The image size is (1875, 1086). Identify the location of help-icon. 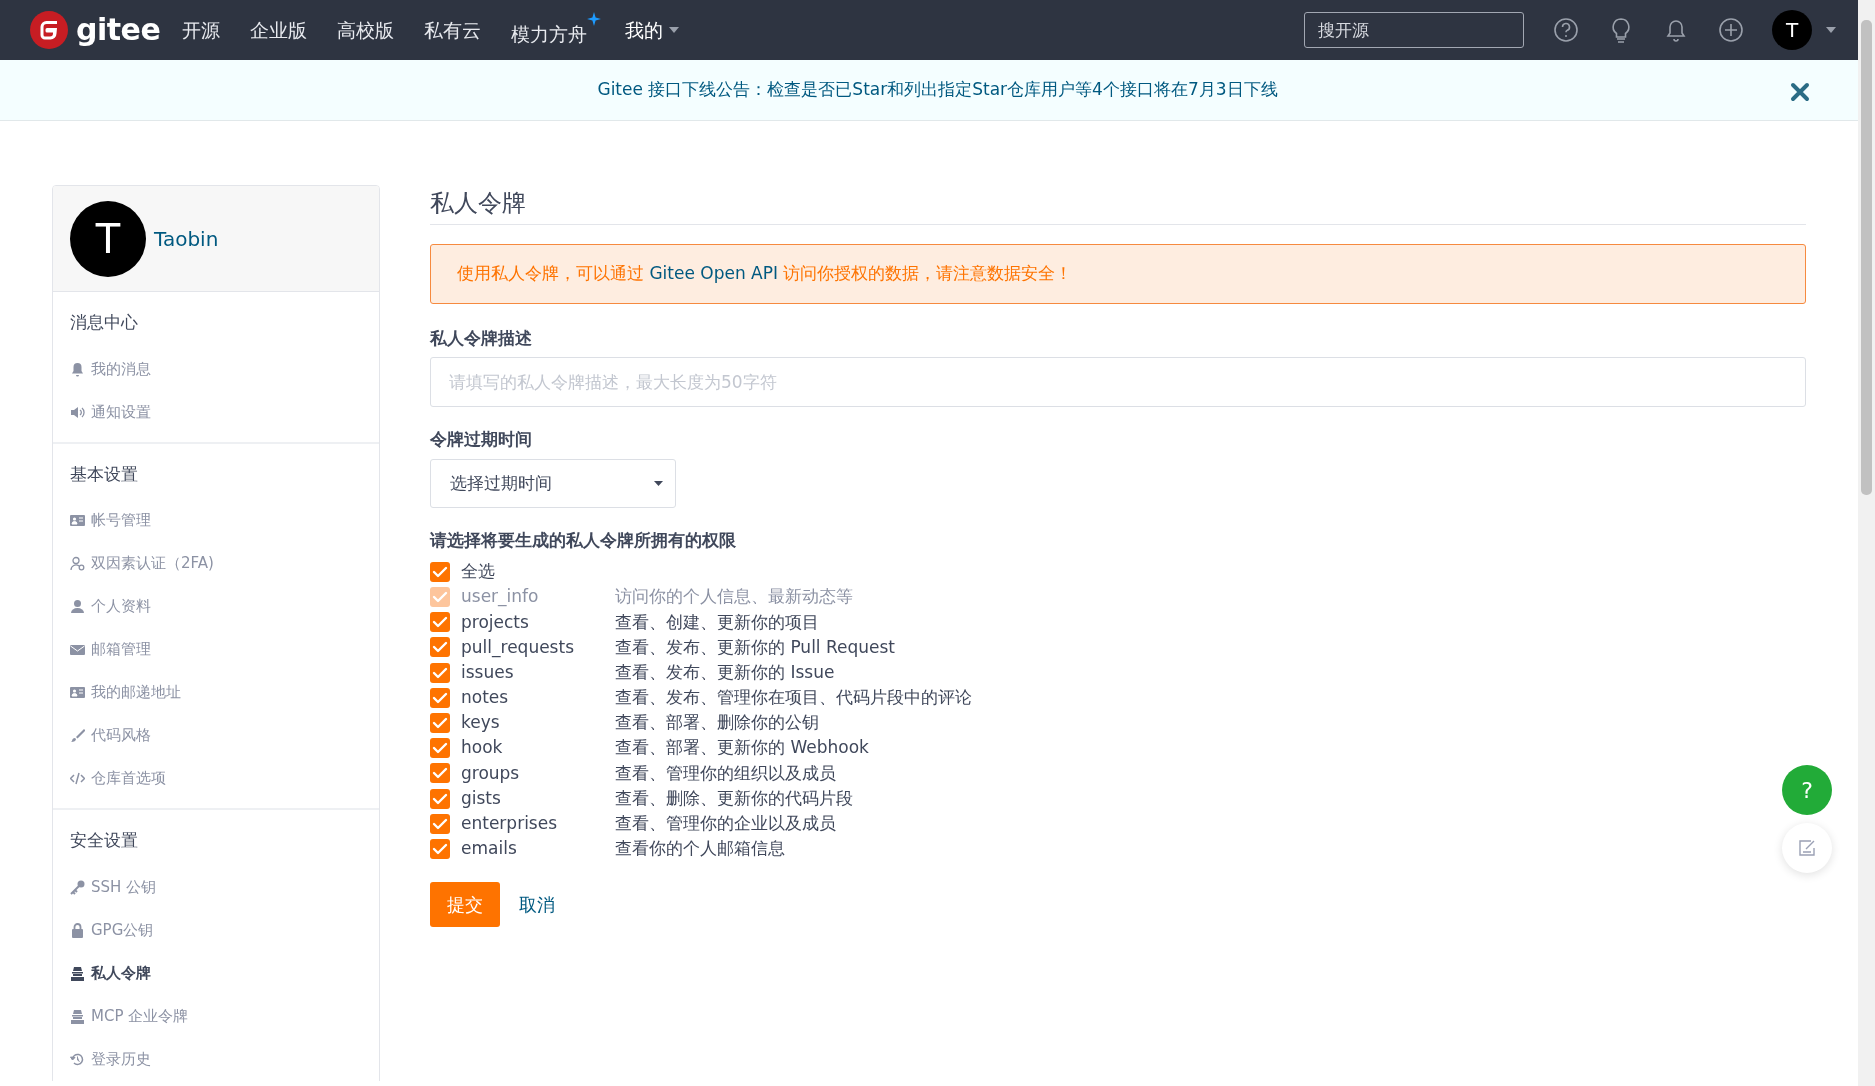
(1566, 30).